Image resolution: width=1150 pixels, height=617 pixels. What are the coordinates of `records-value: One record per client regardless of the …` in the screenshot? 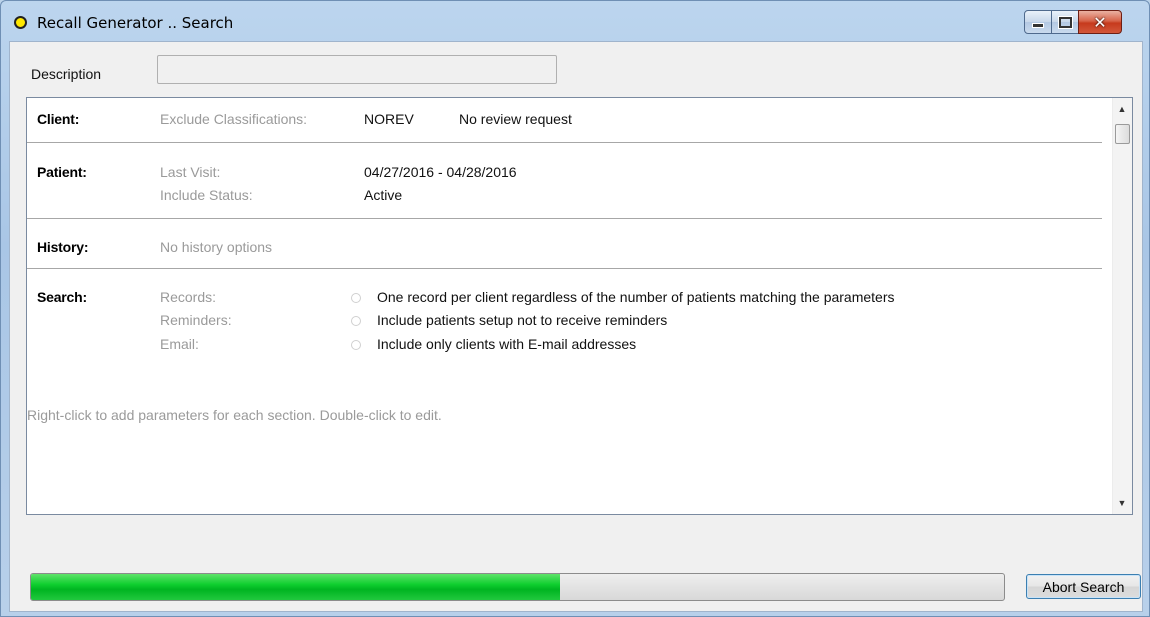 It's located at (636, 297).